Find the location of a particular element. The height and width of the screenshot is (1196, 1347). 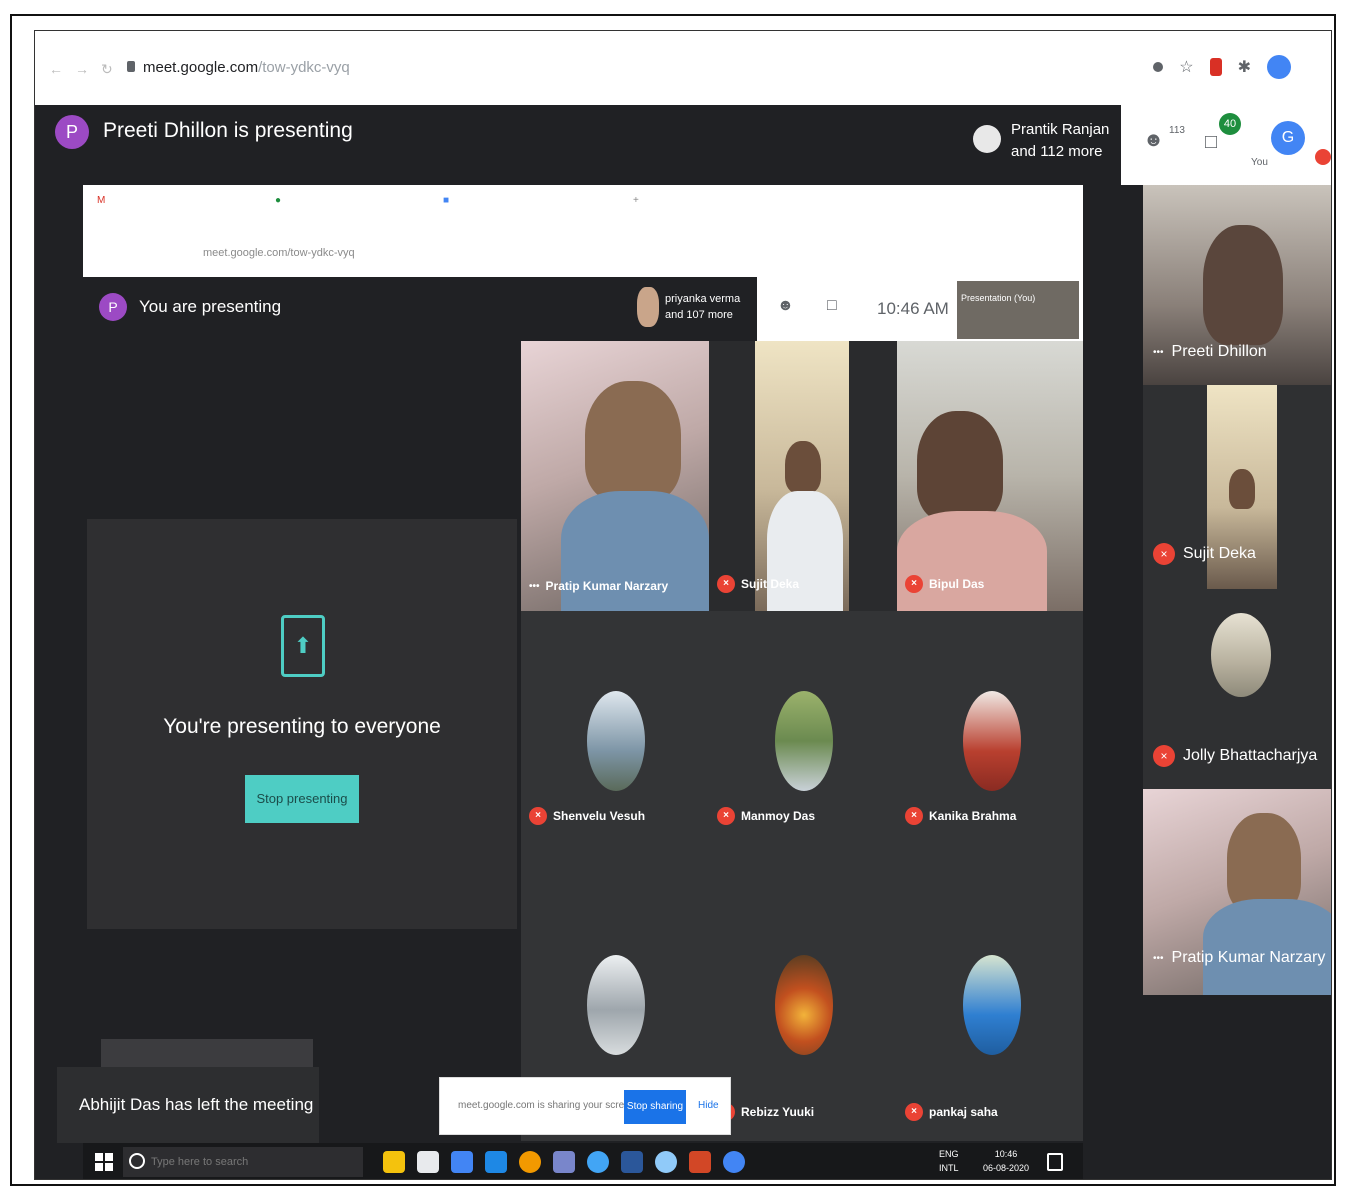

taskbar-search: Type here to search is located at coordinates (243, 1162).